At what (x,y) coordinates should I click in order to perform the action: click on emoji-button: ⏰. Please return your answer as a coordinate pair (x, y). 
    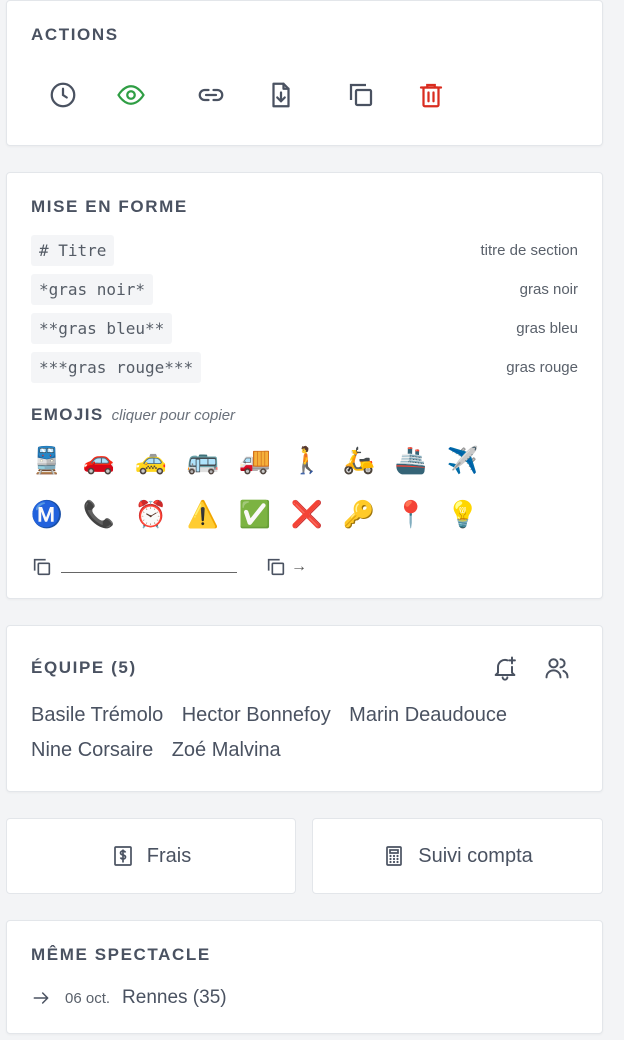
    Looking at the image, I should click on (151, 515).